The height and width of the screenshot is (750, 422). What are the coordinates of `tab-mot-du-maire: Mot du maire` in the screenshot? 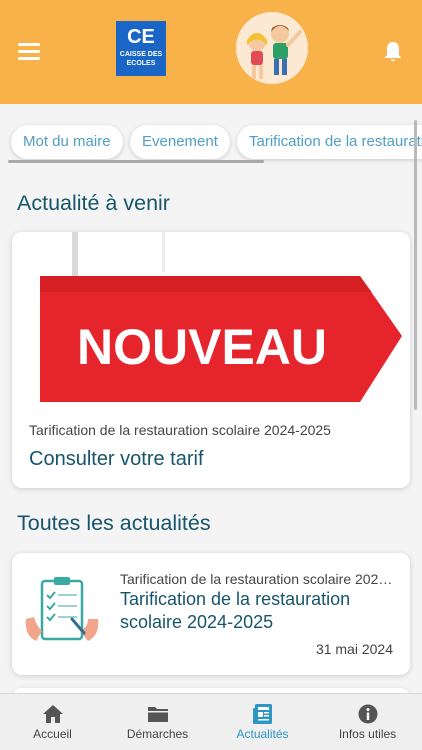 It's located at (67, 142).